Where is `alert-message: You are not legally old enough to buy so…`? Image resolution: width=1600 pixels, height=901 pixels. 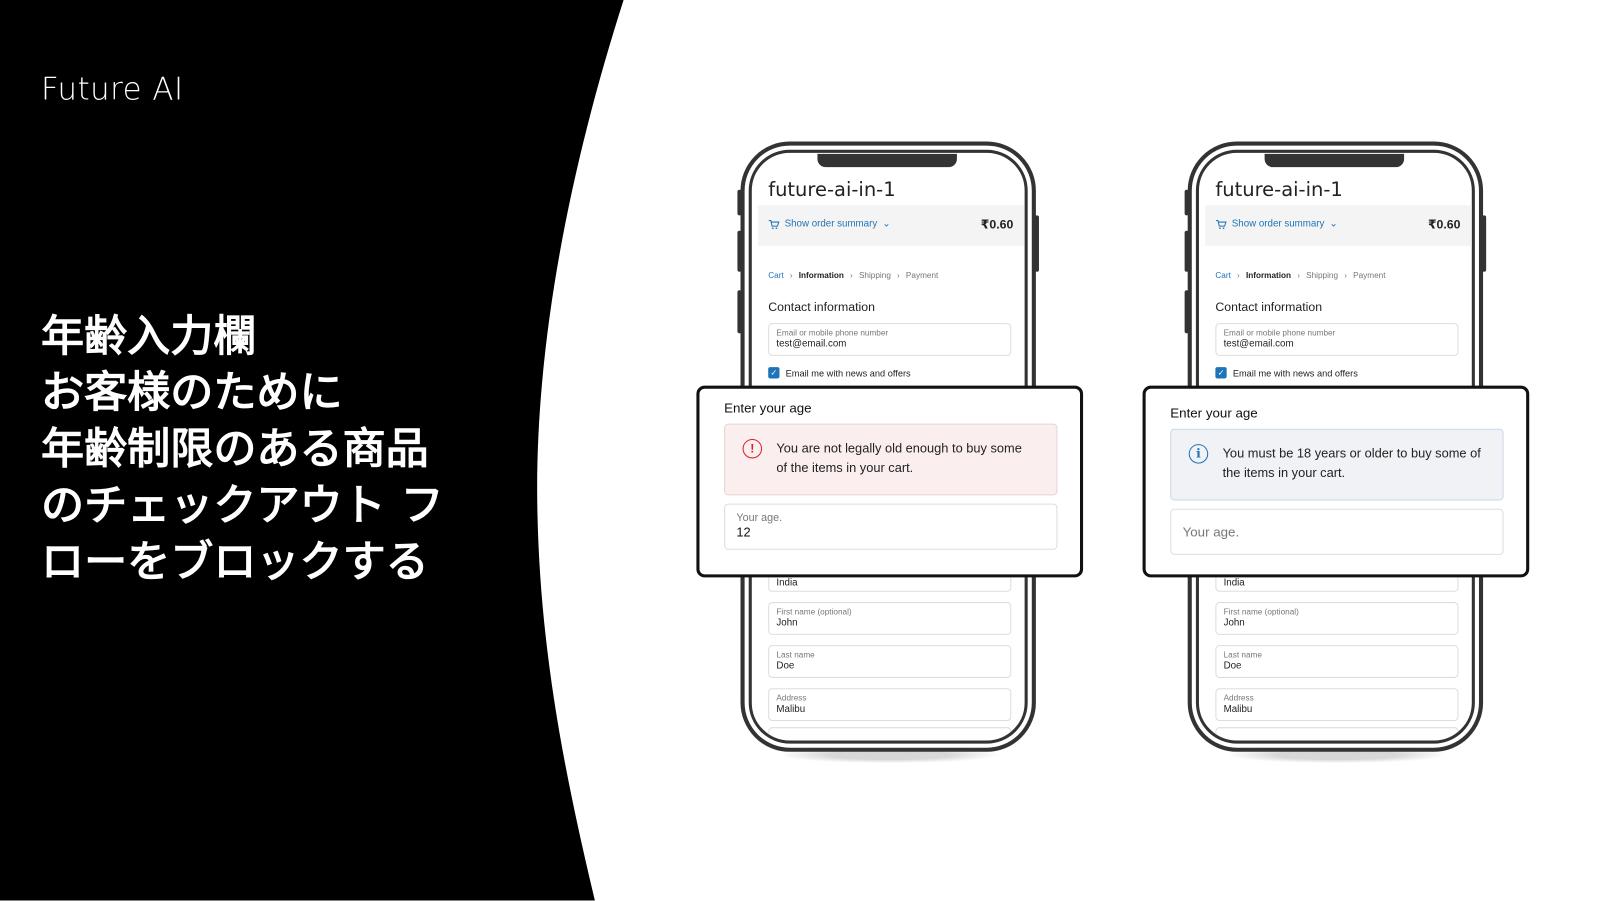
alert-message: You are not legally old enough to buy so… is located at coordinates (899, 458).